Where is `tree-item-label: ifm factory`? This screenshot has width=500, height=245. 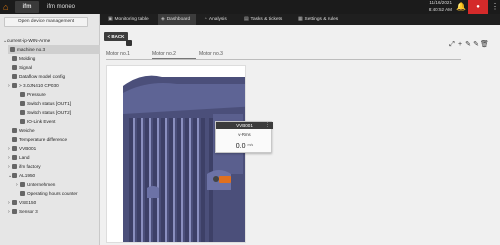
tree-item-label: ifm factory is located at coordinates (30, 166).